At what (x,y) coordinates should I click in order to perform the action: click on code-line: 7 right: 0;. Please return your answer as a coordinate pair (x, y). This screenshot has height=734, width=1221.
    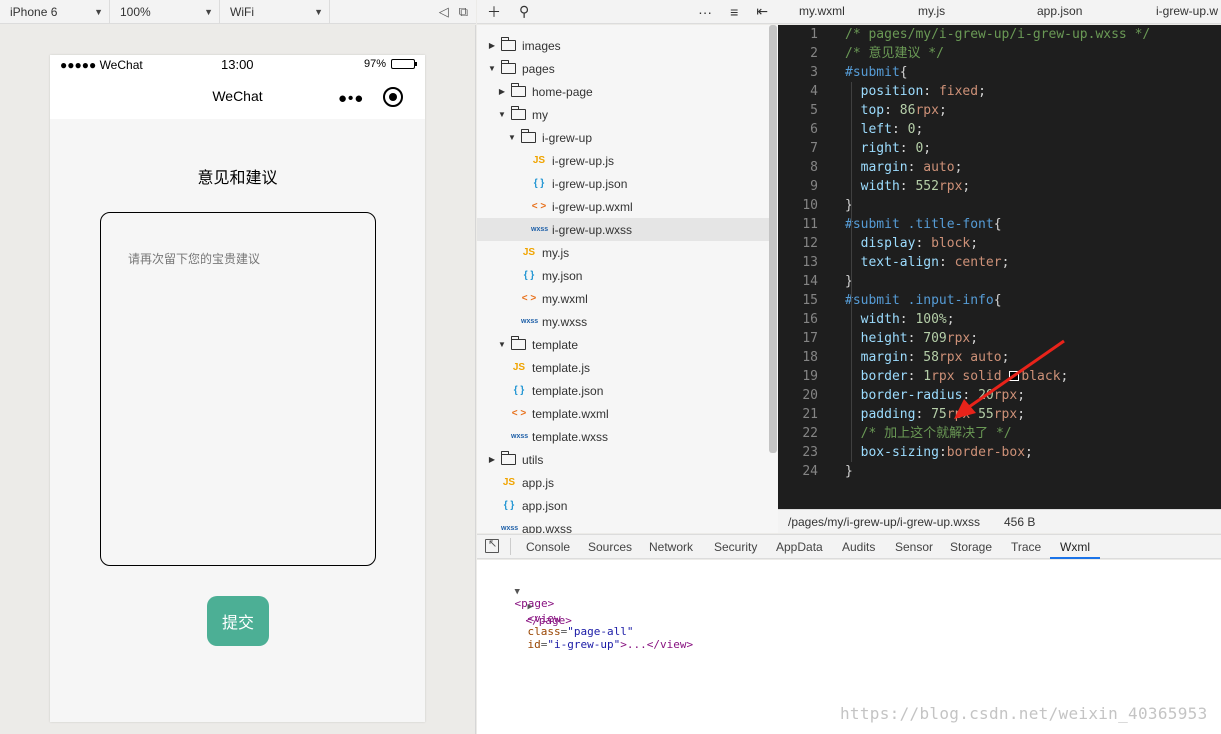
    Looking at the image, I should click on (999, 148).